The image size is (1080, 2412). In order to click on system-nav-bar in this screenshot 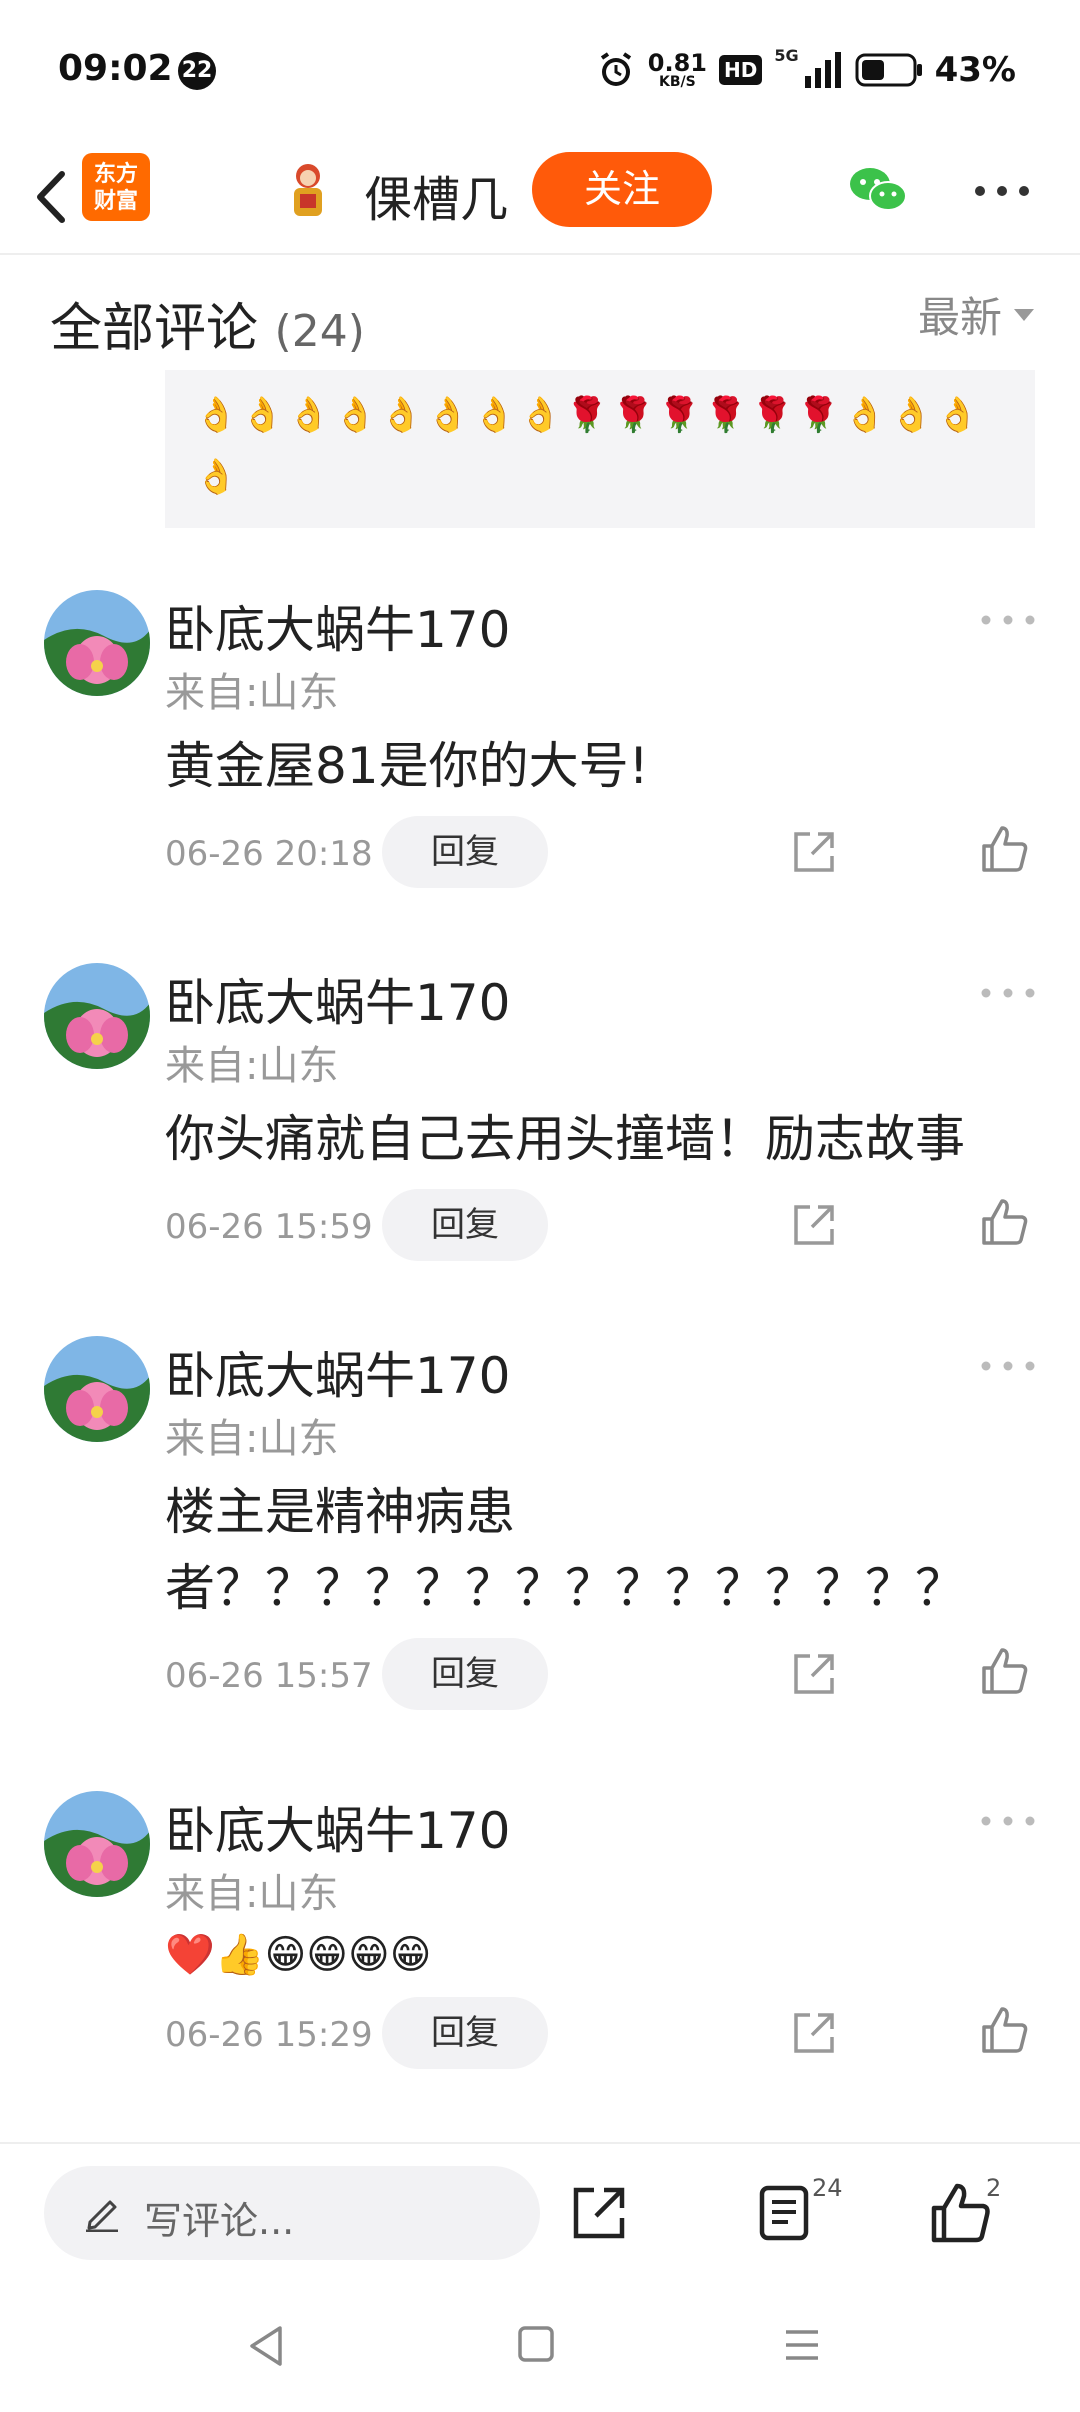, I will do `click(540, 2347)`.